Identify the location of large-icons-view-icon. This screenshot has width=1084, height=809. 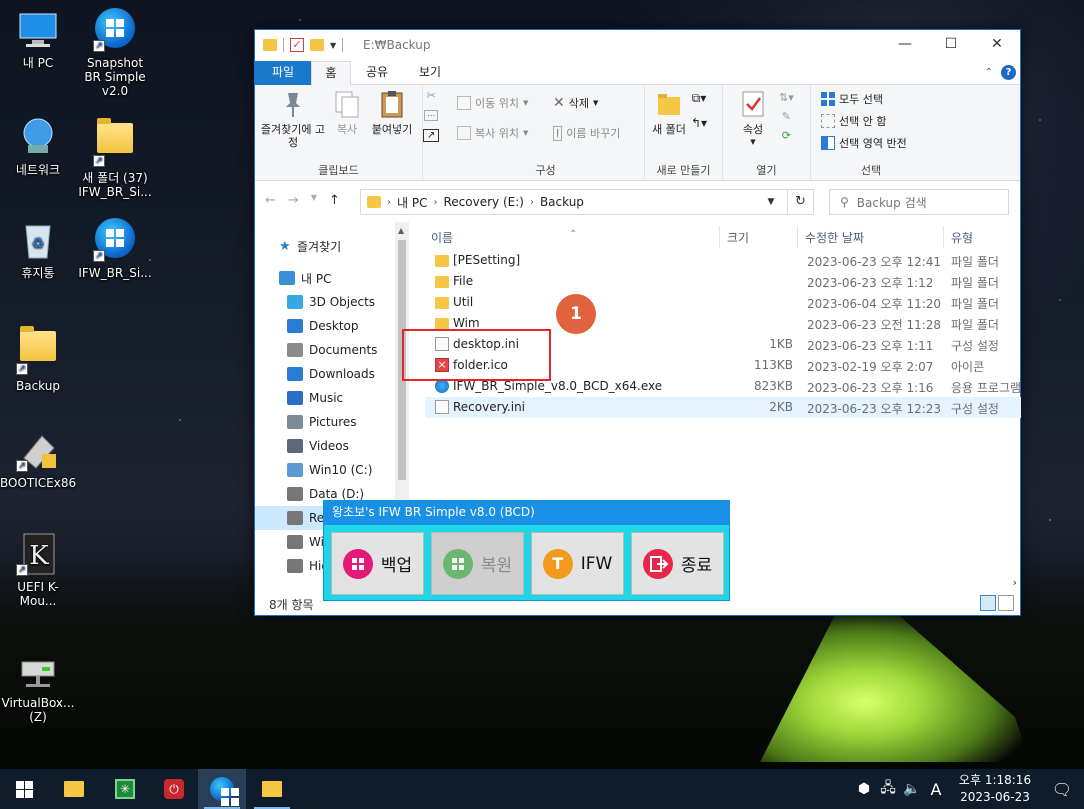
(1006, 603).